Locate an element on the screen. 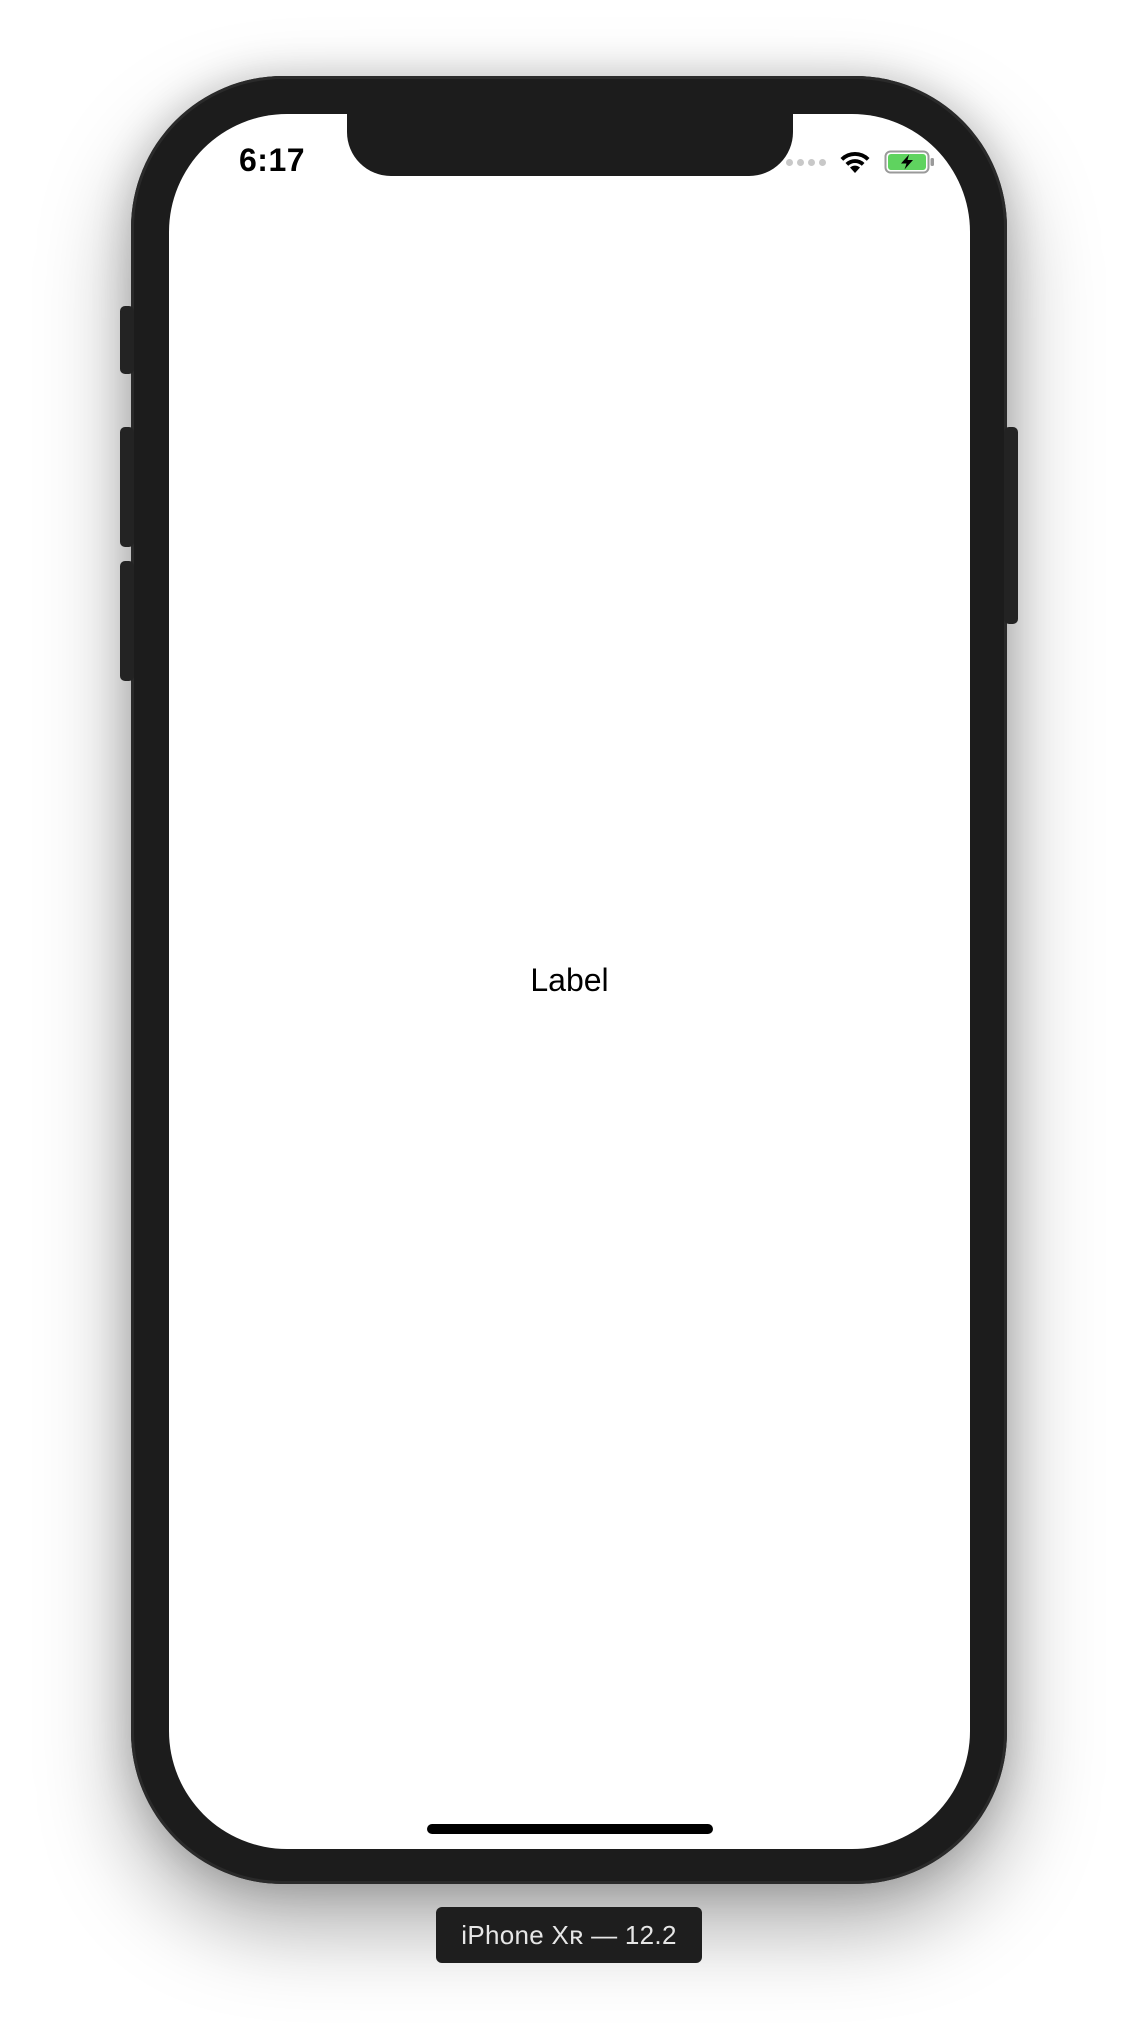  status-time: 6:17 is located at coordinates (272, 160).